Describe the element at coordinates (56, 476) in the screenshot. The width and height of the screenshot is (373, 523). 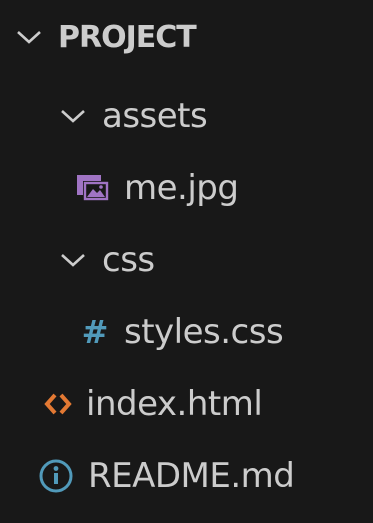
I see `info-icon` at that location.